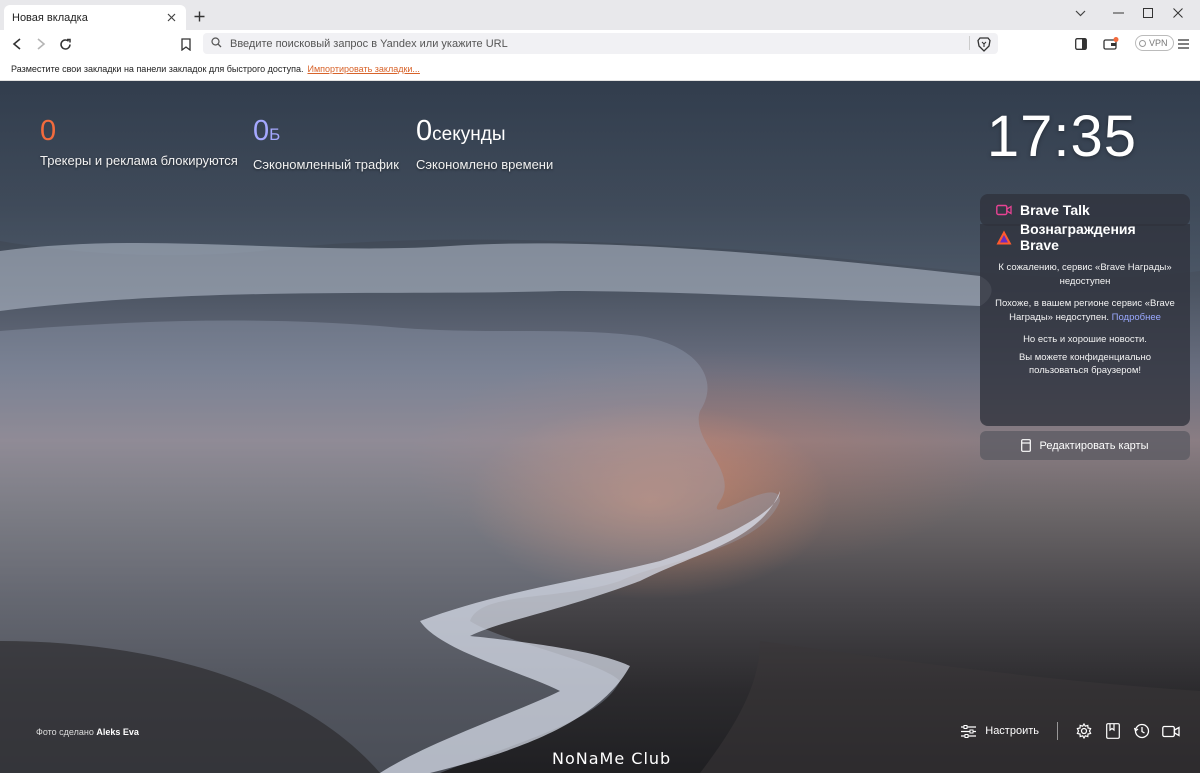 The image size is (1200, 773). What do you see at coordinates (600, 15) in the screenshot?
I see `tab-strip: Новая вкладка` at bounding box center [600, 15].